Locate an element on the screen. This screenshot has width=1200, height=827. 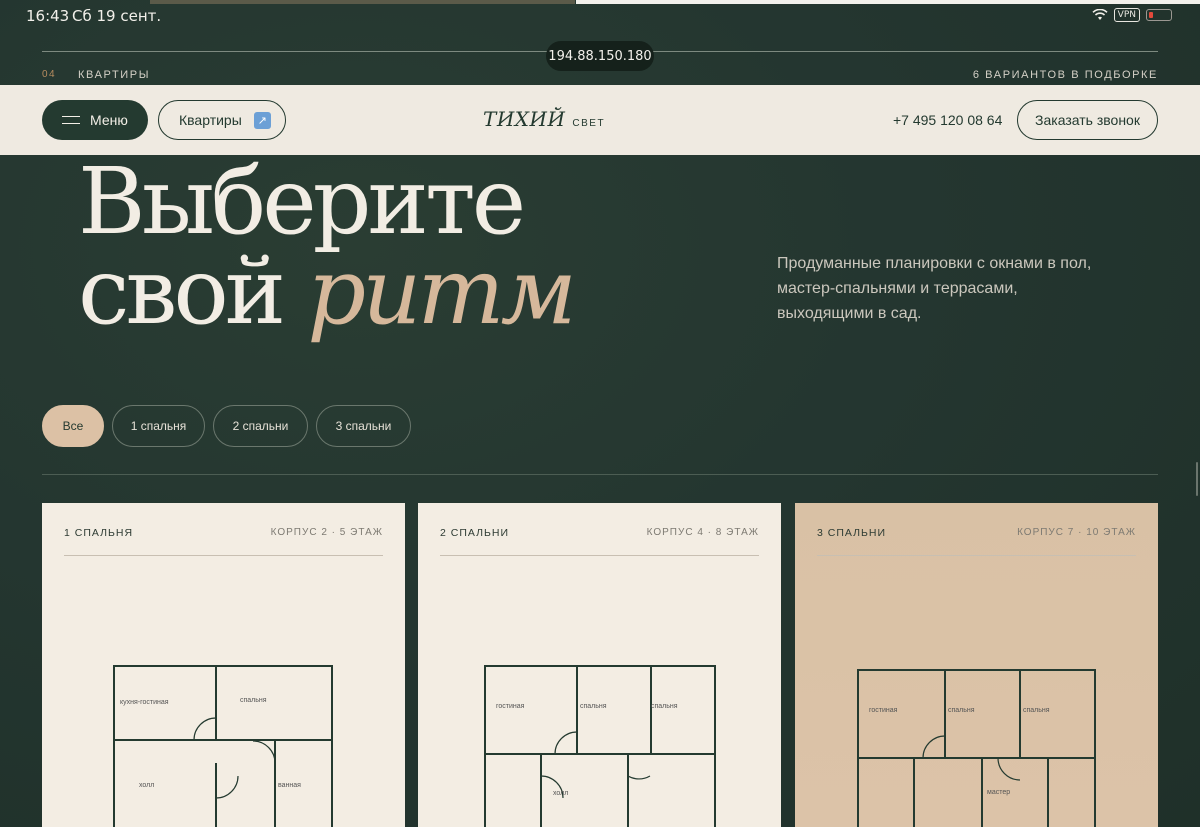
room-label: ванная is located at coordinates (289, 785).